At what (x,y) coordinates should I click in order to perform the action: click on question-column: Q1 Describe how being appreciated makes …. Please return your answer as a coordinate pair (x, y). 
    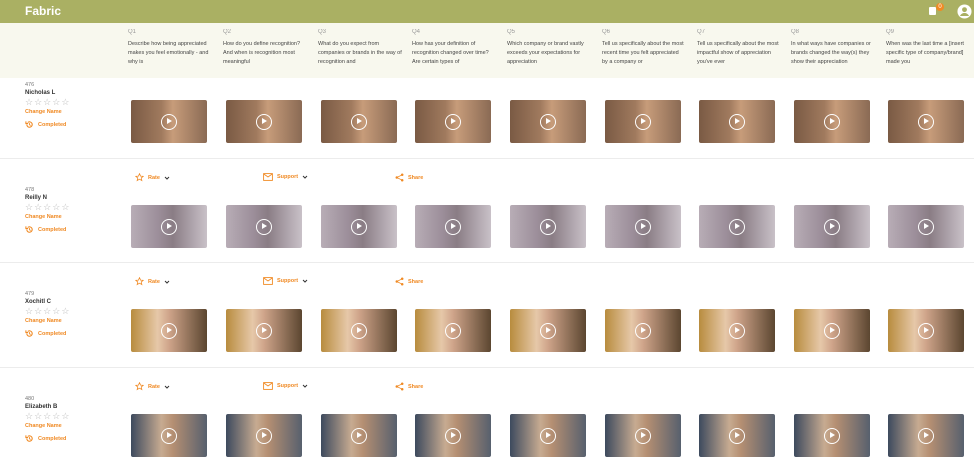
    Looking at the image, I should click on (170, 52).